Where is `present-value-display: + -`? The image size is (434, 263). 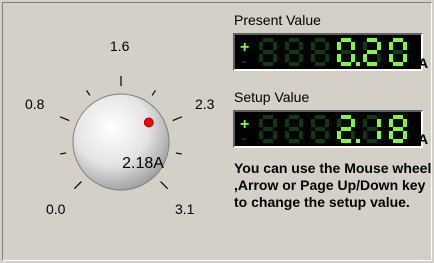 present-value-display: + - is located at coordinates (328, 52).